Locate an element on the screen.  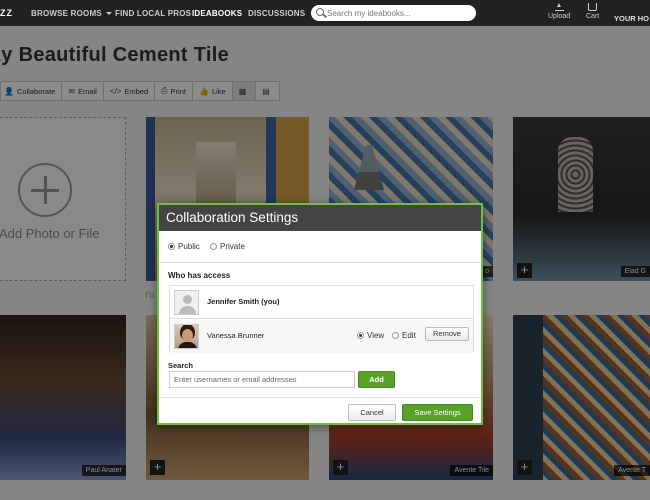
access-row: Jennifer Smith (you) is located at coordinates (321, 302).